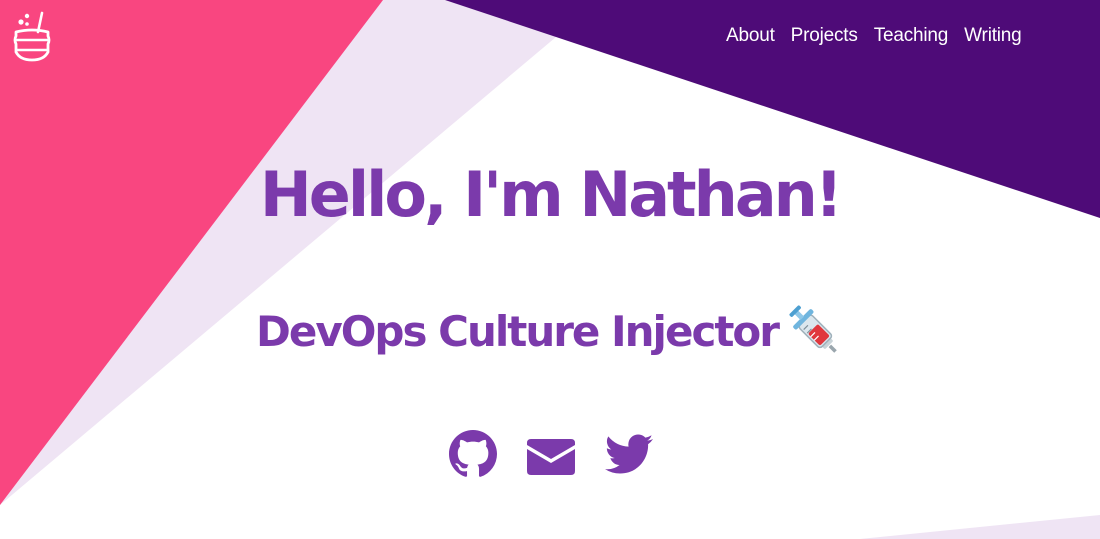 The width and height of the screenshot is (1100, 539). What do you see at coordinates (551, 194) in the screenshot?
I see `hero-title: Hello, I'm Nathan!` at bounding box center [551, 194].